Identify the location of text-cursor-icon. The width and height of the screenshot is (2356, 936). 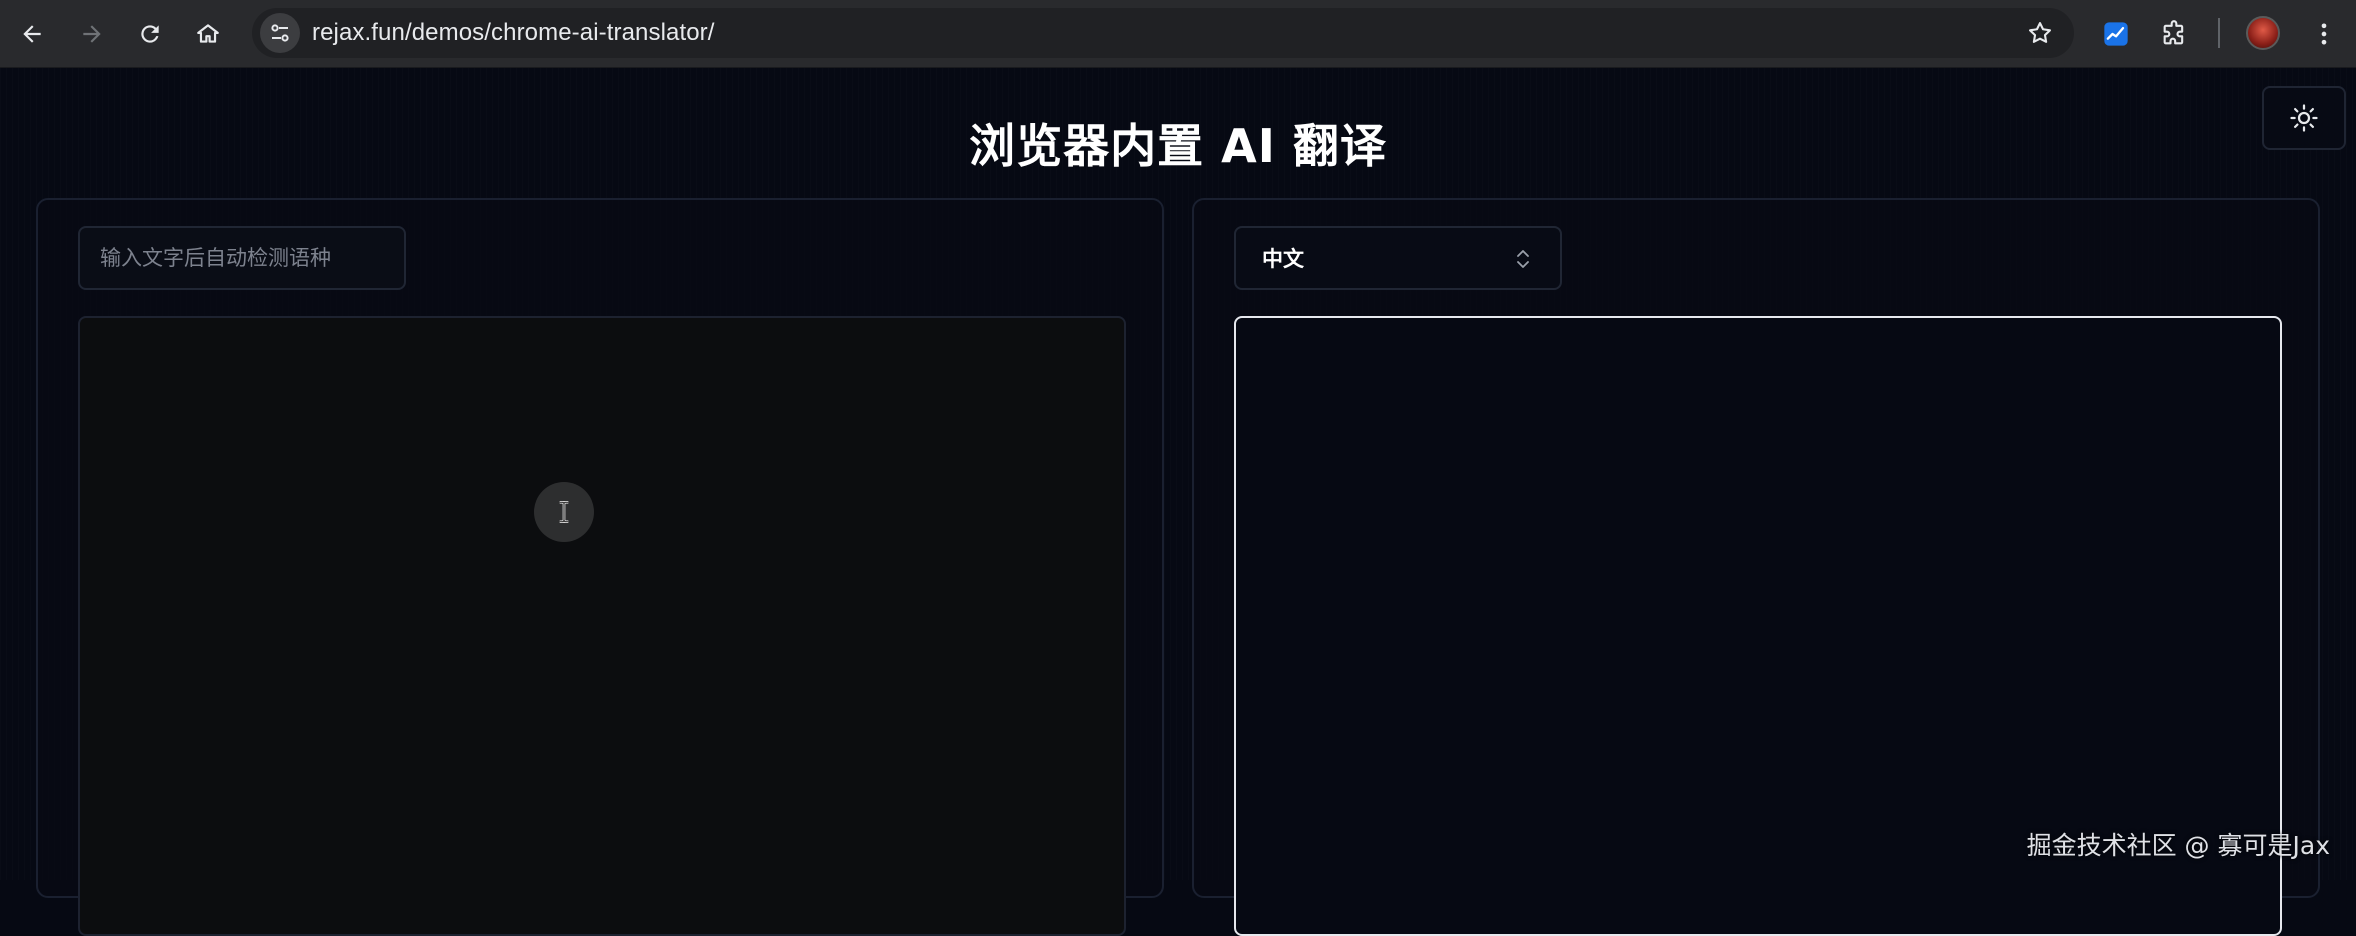
(564, 512).